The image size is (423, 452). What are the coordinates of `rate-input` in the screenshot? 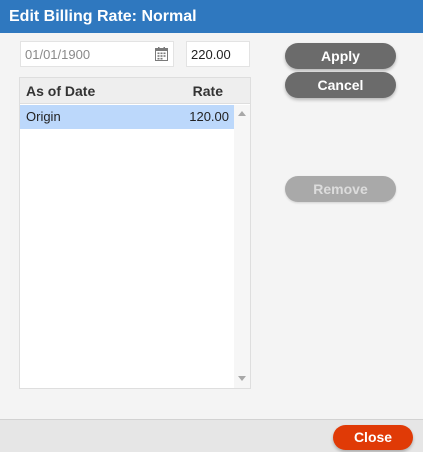 It's located at (218, 54).